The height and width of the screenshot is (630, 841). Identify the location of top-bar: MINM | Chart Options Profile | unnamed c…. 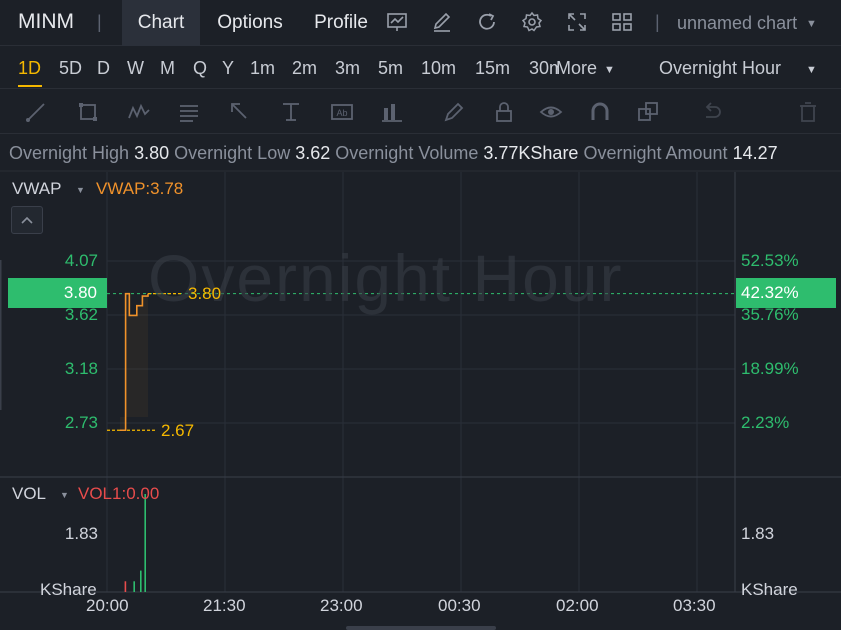
(420, 23).